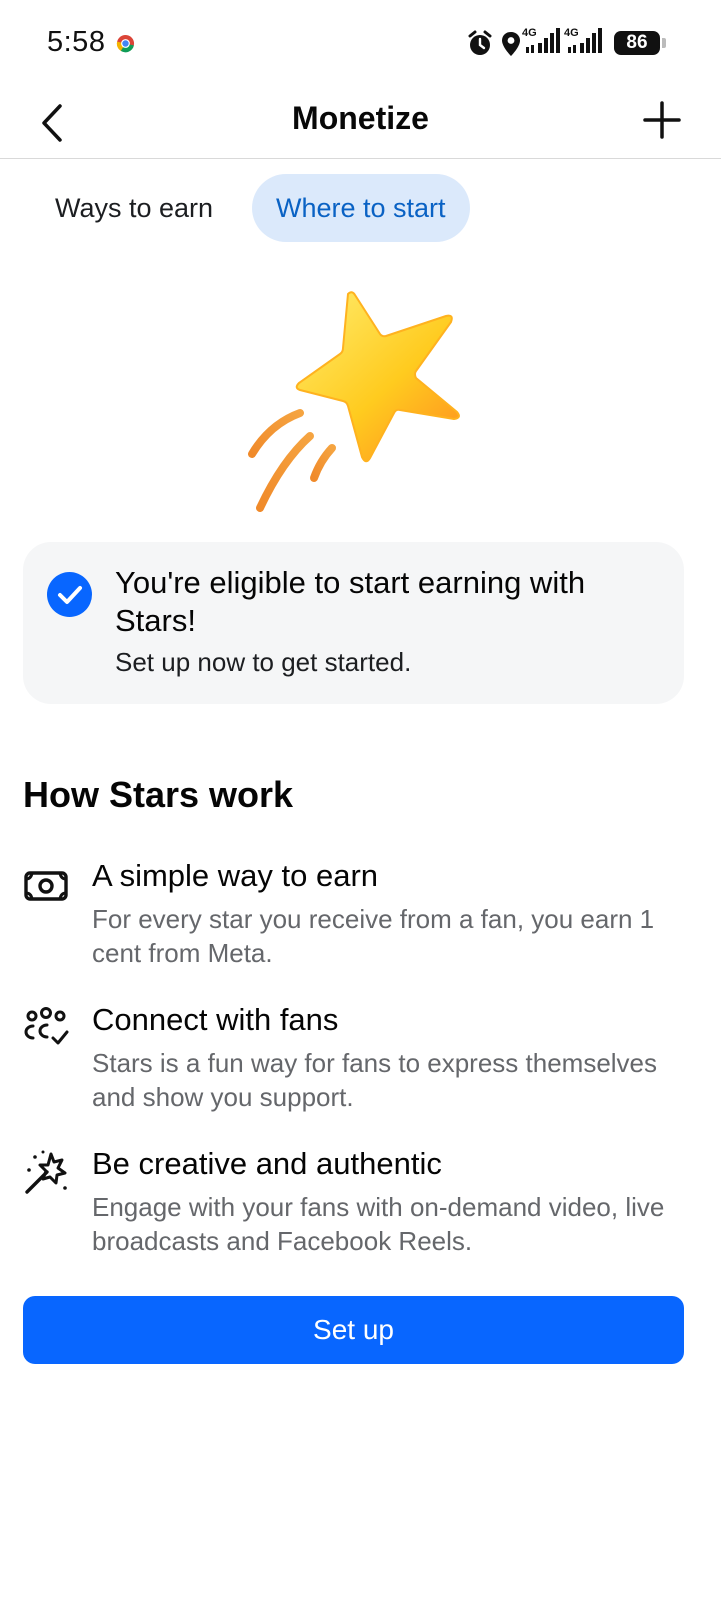 The width and height of the screenshot is (721, 1600). Describe the element at coordinates (637, 43) in the screenshot. I see `battery-icon: 86` at that location.